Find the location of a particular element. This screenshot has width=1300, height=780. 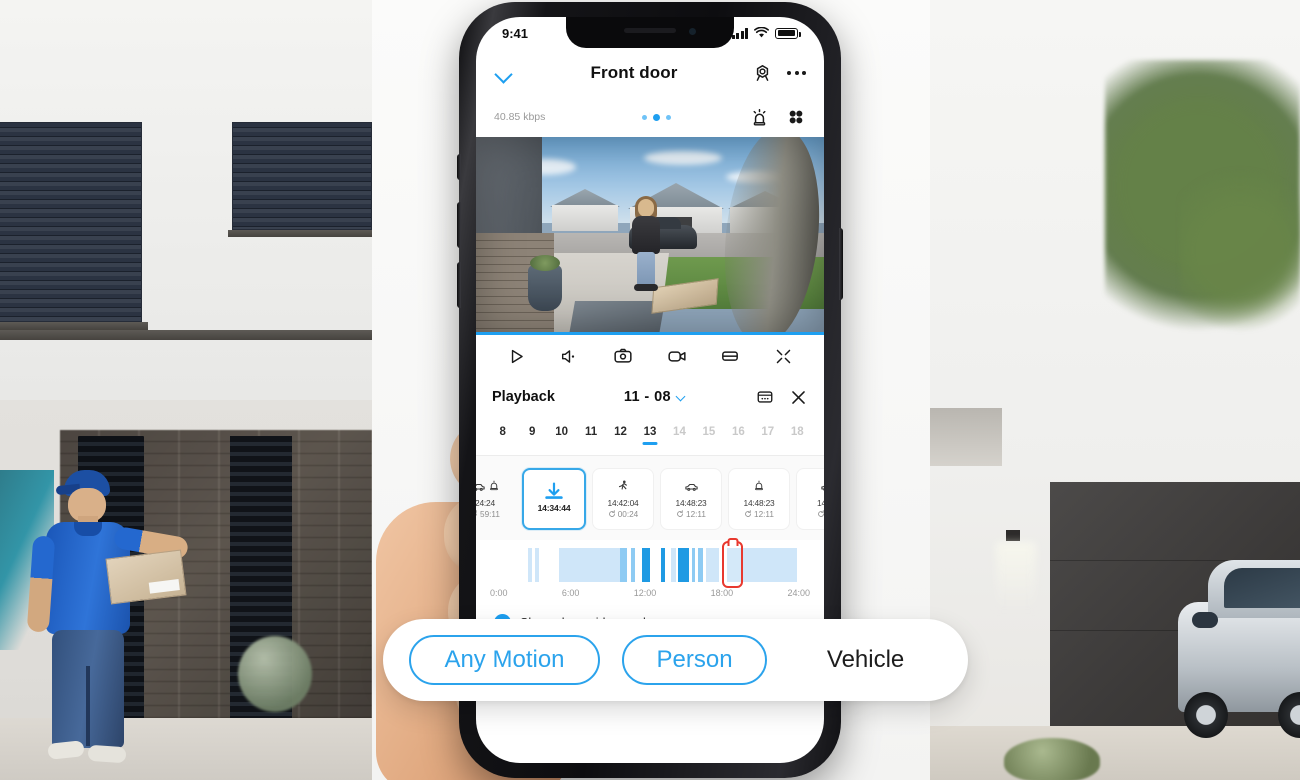

speaker-icon is located at coordinates (570, 356).